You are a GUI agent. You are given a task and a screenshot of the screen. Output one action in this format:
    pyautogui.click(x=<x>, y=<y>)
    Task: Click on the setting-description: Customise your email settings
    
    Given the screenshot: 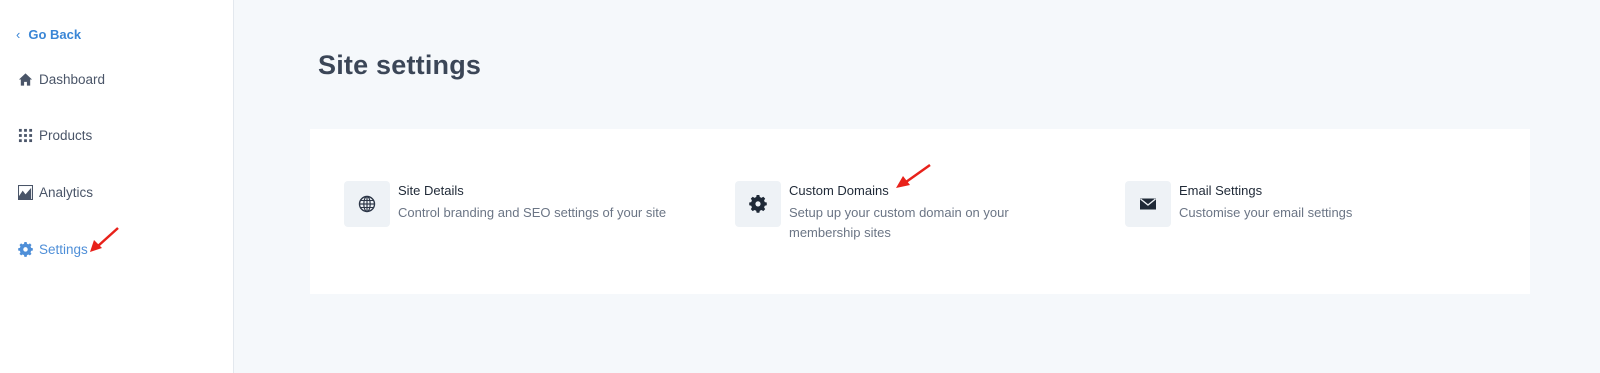 What is the action you would take?
    pyautogui.click(x=1266, y=212)
    